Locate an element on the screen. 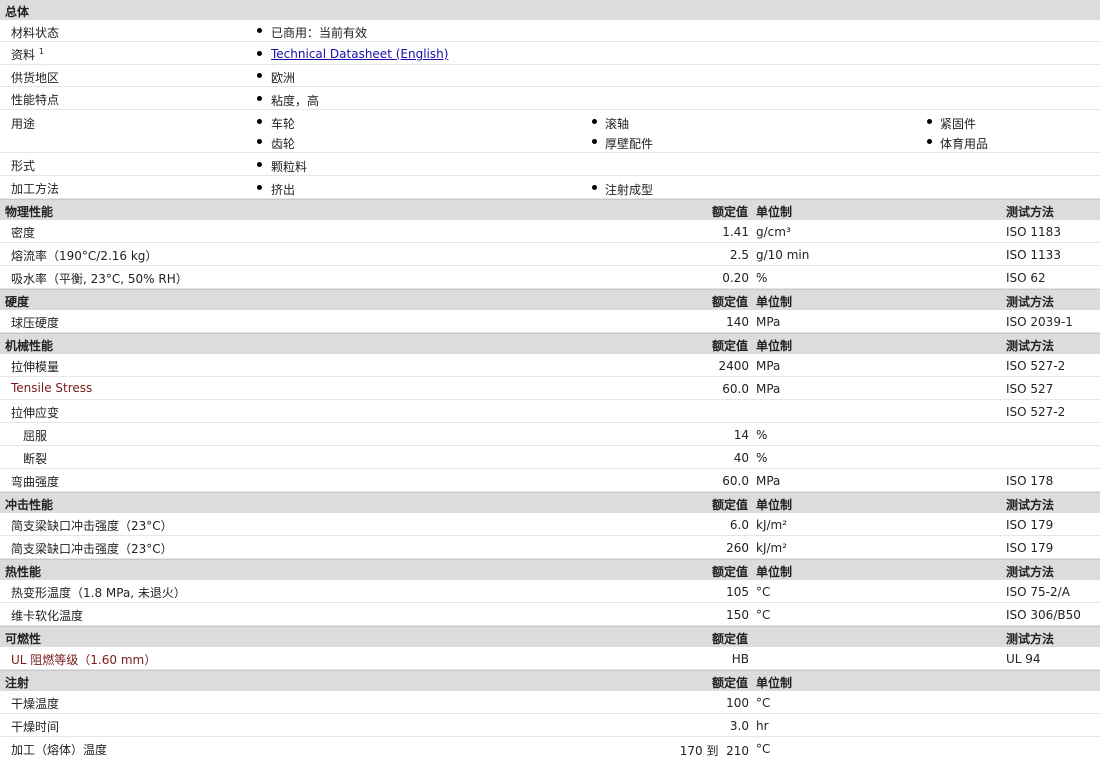 This screenshot has width=1100, height=760. general-row-form: 形式 颗粒料 is located at coordinates (550, 164).